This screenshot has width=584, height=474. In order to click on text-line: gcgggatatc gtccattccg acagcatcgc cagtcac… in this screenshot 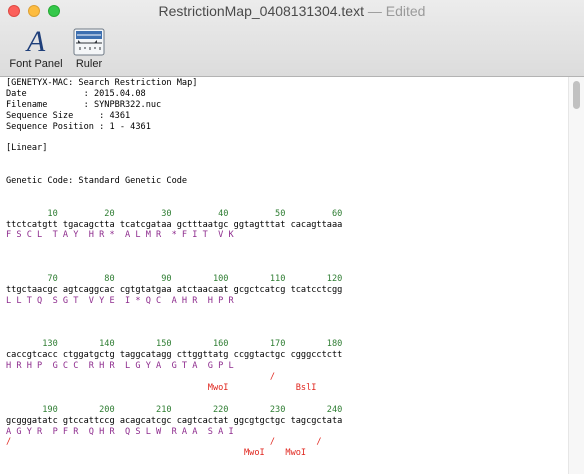, I will do `click(174, 420)`.